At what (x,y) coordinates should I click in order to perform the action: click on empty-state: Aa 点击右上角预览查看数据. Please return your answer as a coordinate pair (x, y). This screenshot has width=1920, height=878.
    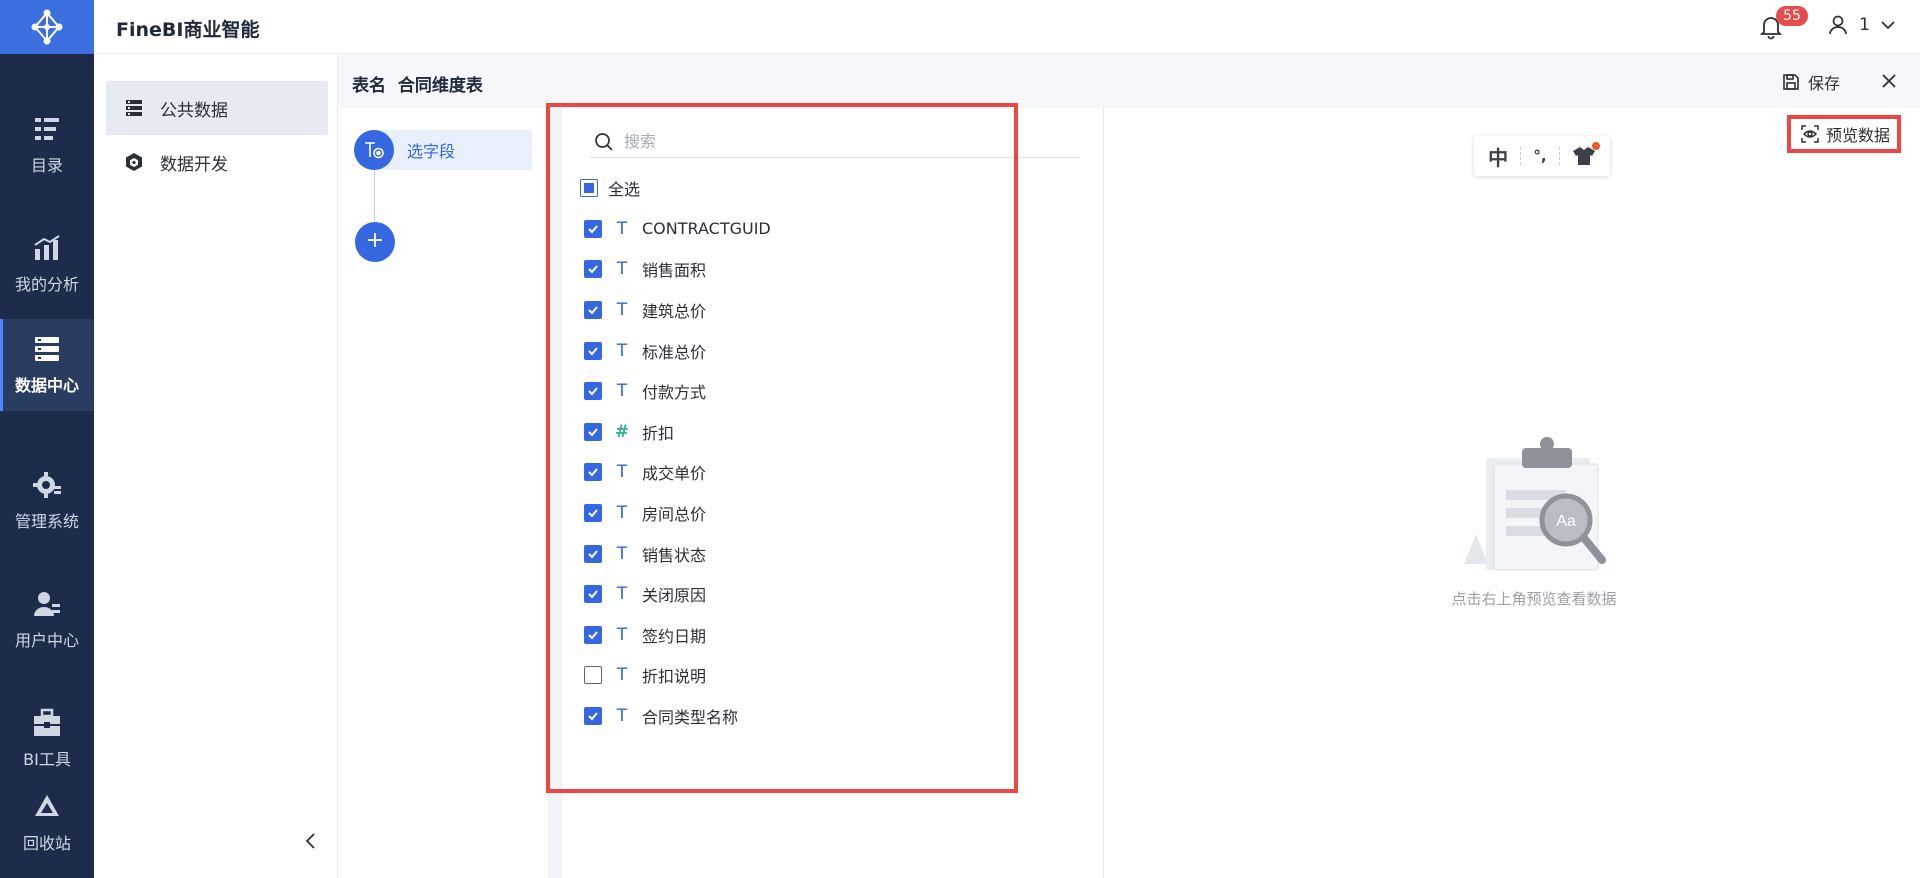
    Looking at the image, I should click on (1534, 521).